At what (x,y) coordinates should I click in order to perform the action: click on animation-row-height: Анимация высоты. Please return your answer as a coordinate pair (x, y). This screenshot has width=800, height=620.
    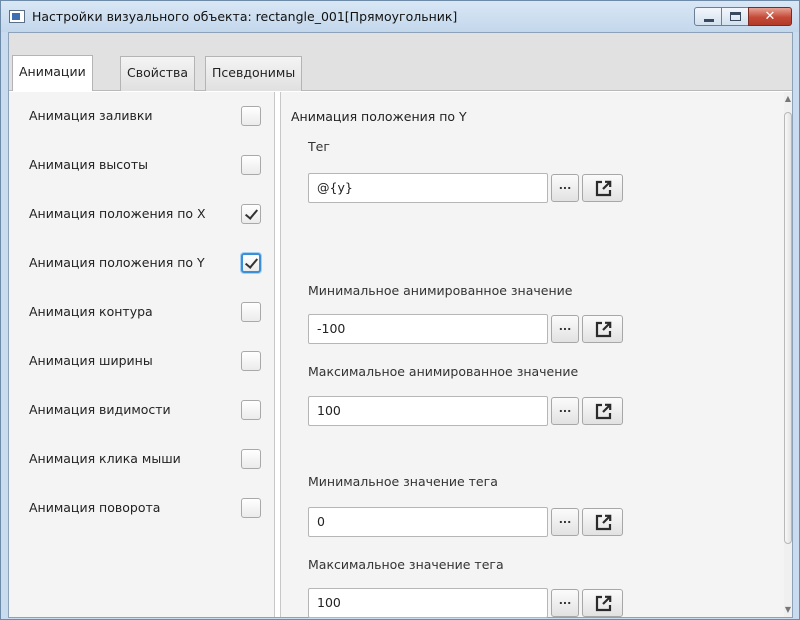
    Looking at the image, I should click on (142, 165).